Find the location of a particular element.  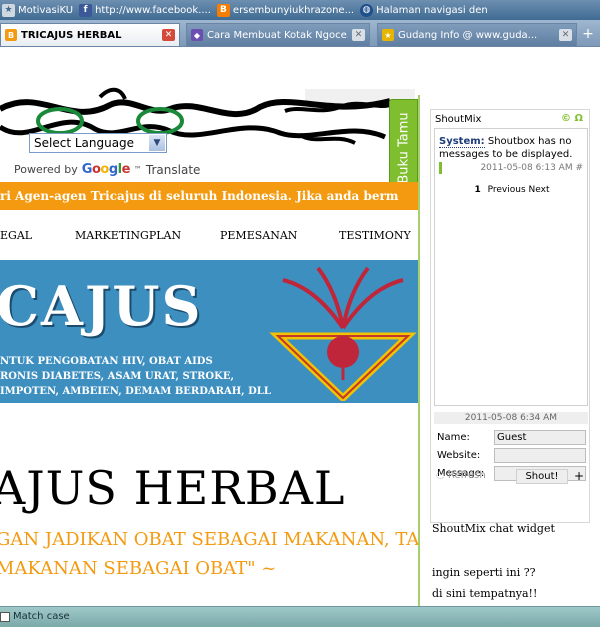

website-field is located at coordinates (540, 455).